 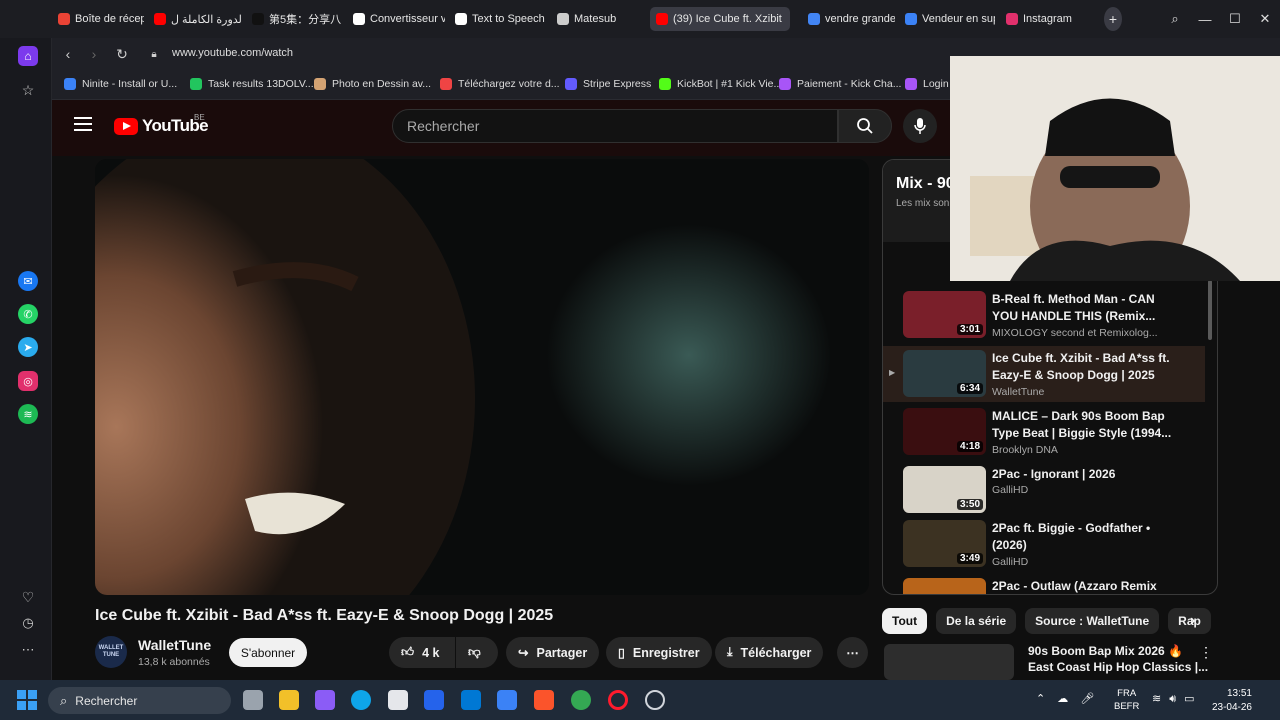 I want to click on save-button: ▯ Enregistrer, so click(x=659, y=652).